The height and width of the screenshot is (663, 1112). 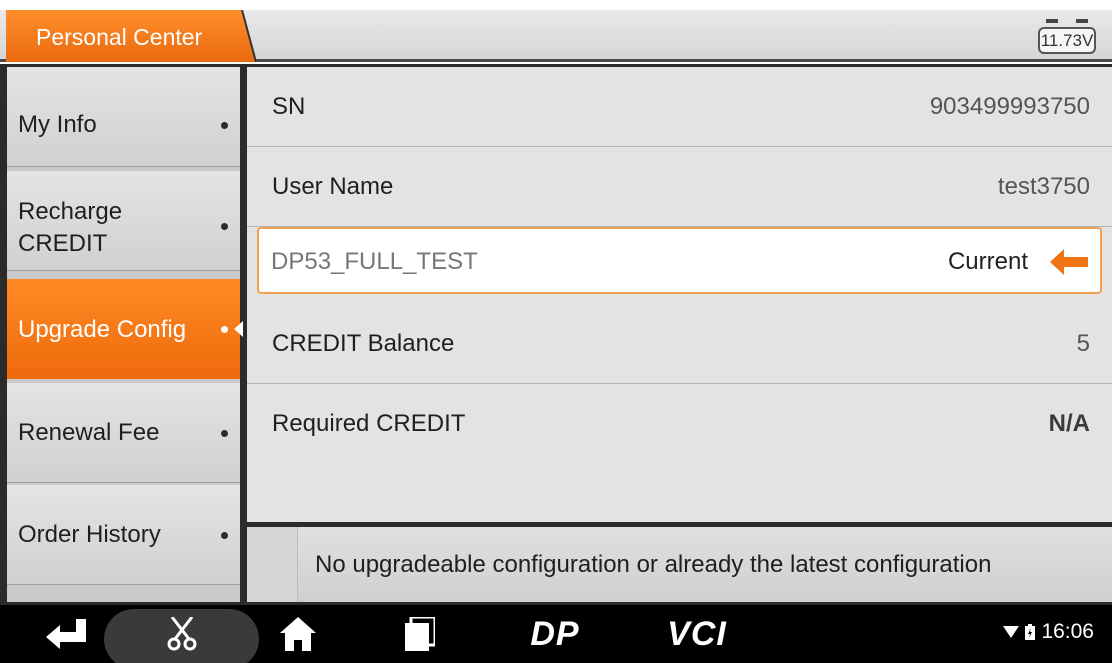 What do you see at coordinates (1067, 631) in the screenshot?
I see `clock: 16:06` at bounding box center [1067, 631].